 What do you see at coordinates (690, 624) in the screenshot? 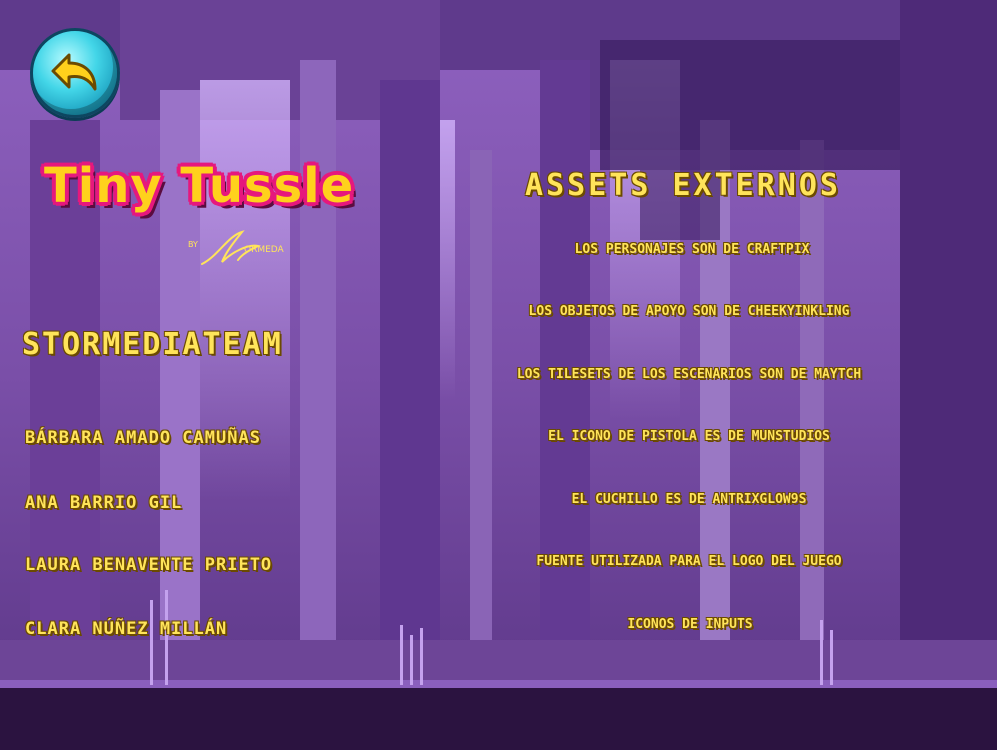
I see `asset-credit: ICONOS DE INPUTS` at bounding box center [690, 624].